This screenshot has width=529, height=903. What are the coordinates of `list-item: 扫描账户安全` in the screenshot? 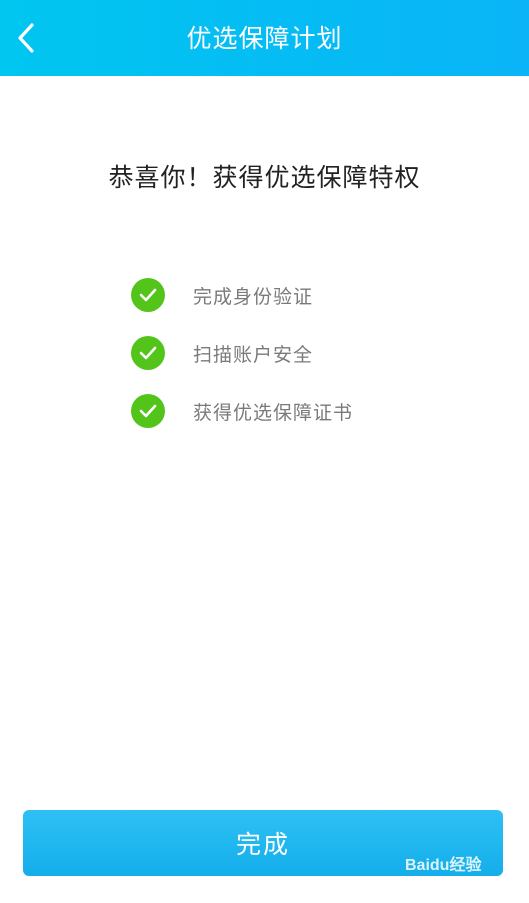 It's located at (301, 353).